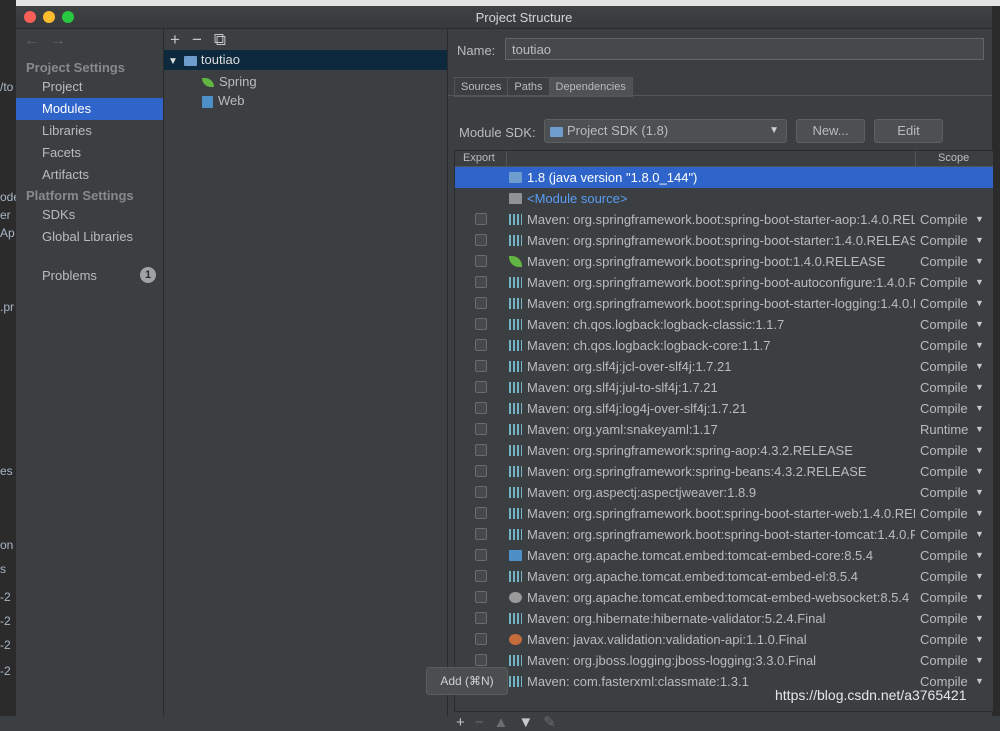 The width and height of the screenshot is (1000, 731). I want to click on dependency-row: Maven: org.yaml:snakeyaml:1.17 Runtime ▼, so click(724, 429).